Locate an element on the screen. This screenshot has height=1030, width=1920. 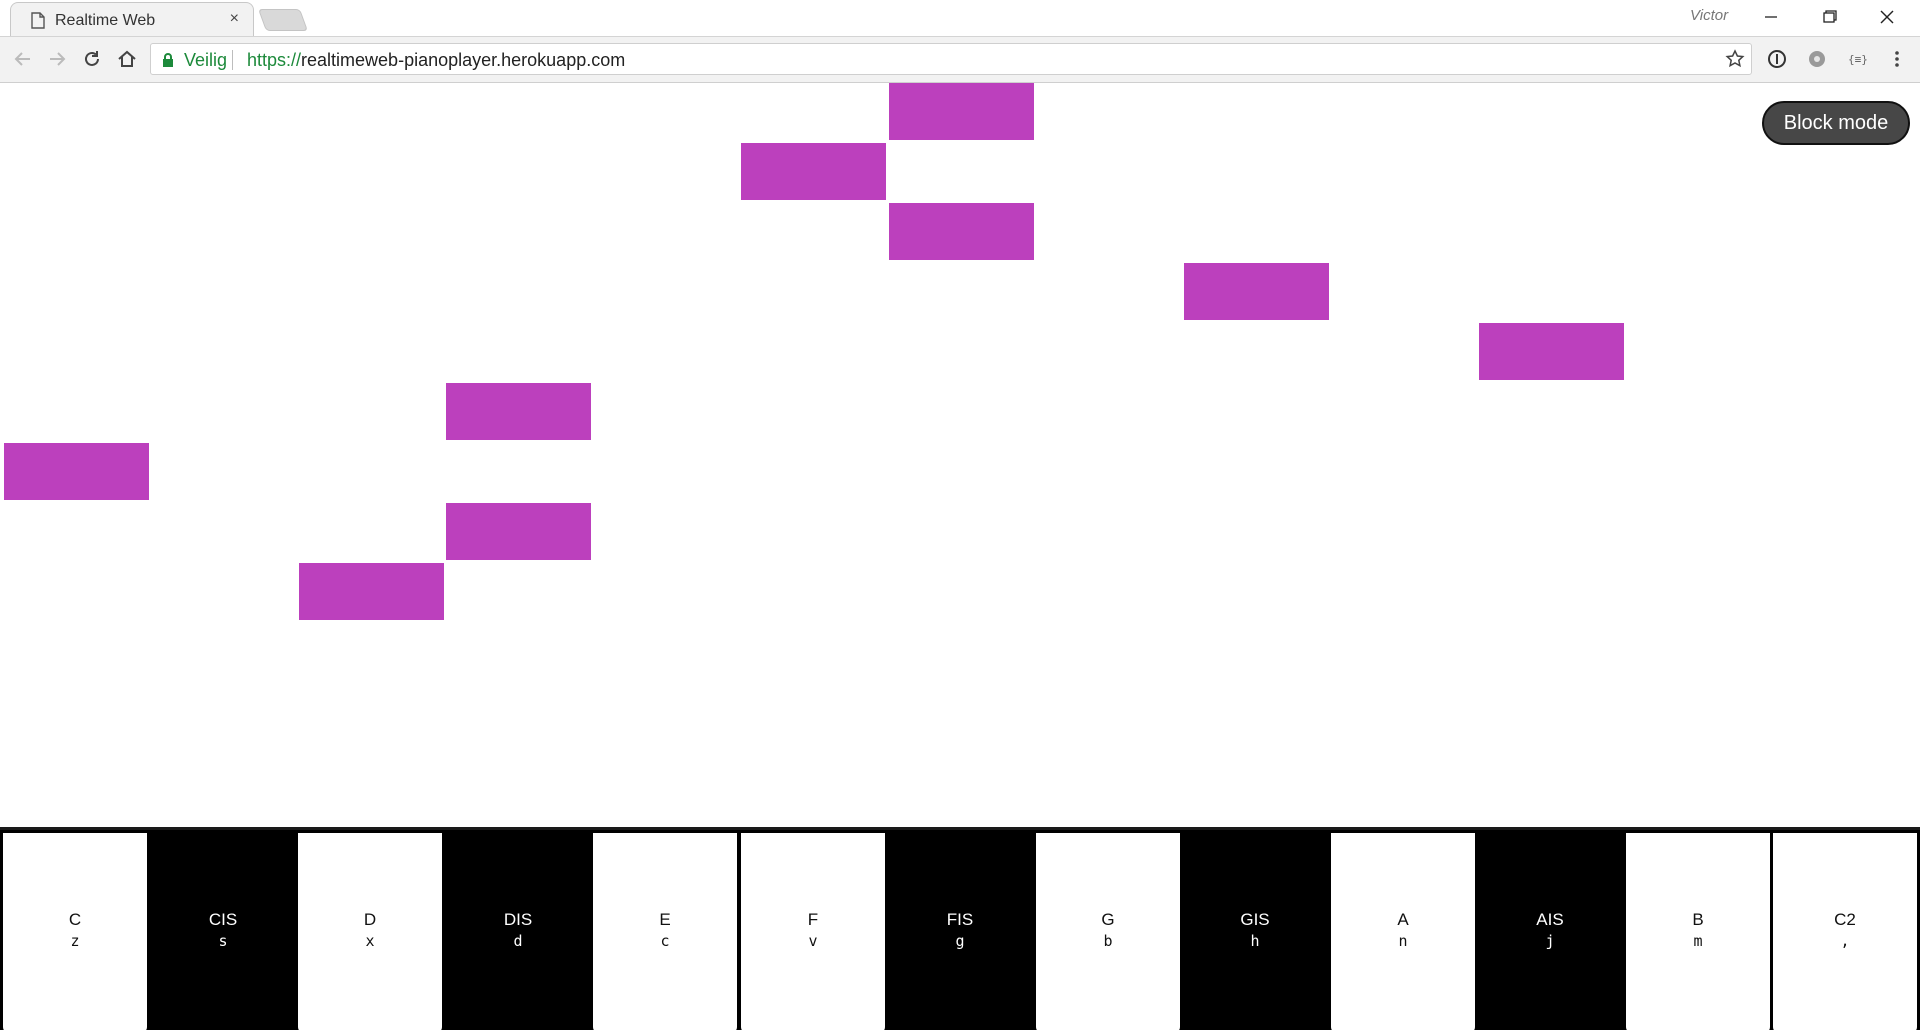
piano-key-d: Dx is located at coordinates (370, 931).